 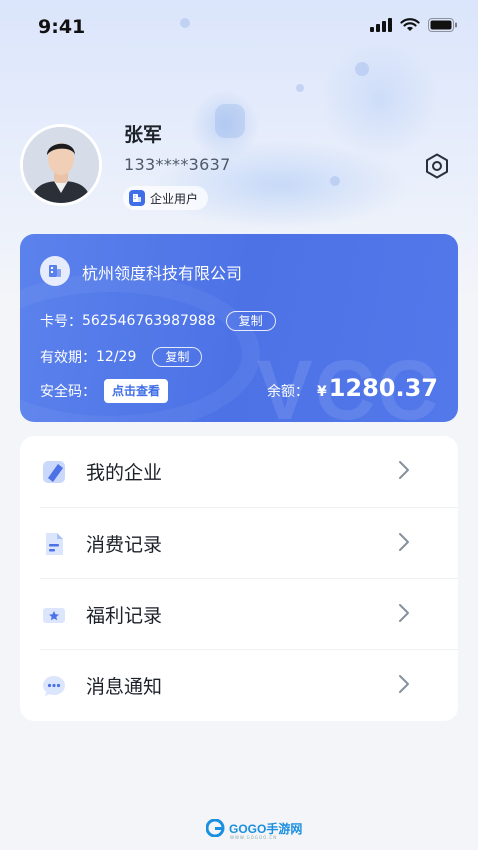 I want to click on message-icon, so click(x=54, y=686).